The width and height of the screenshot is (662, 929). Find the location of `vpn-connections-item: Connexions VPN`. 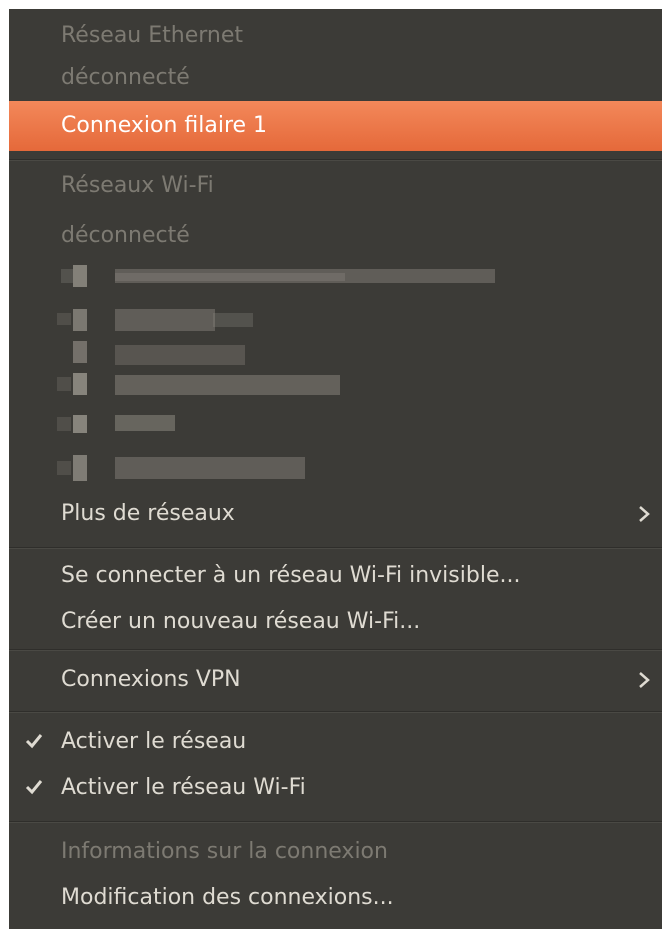

vpn-connections-item: Connexions VPN is located at coordinates (335, 680).